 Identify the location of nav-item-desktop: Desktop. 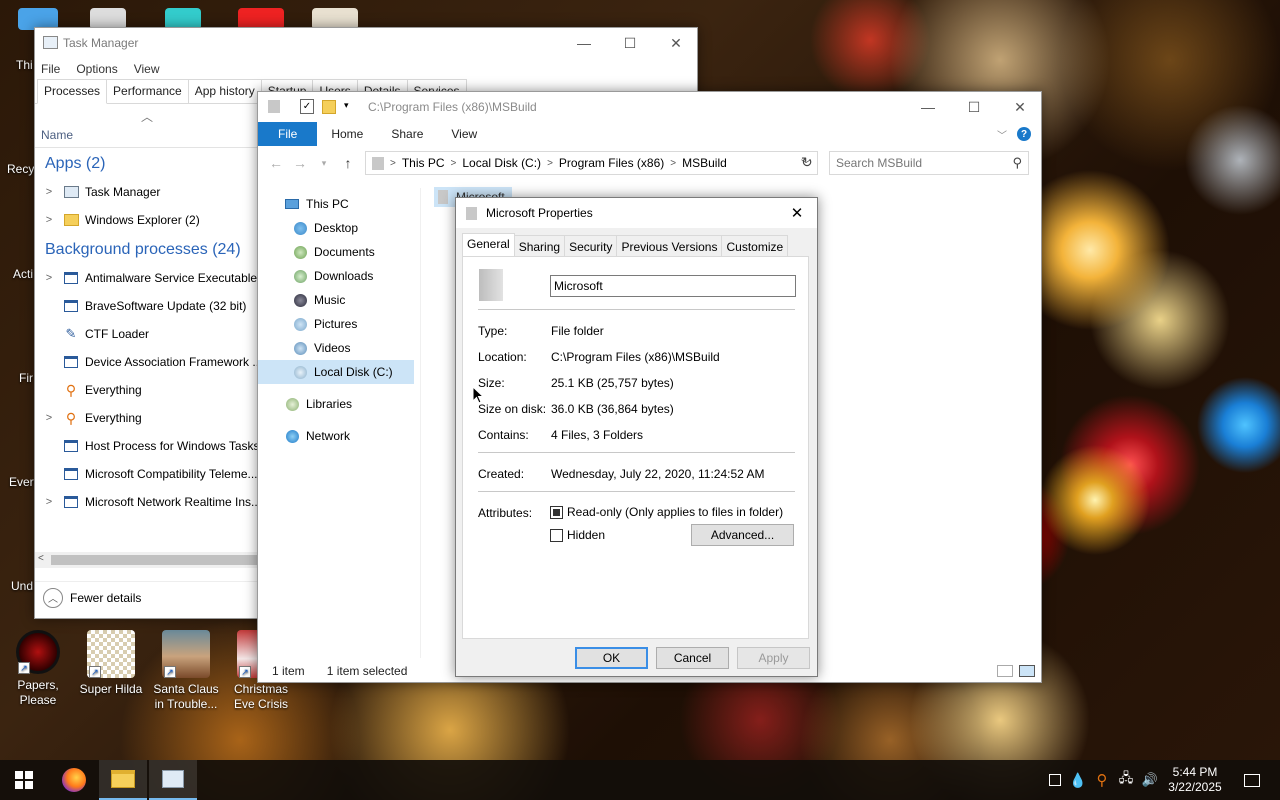
(338, 228).